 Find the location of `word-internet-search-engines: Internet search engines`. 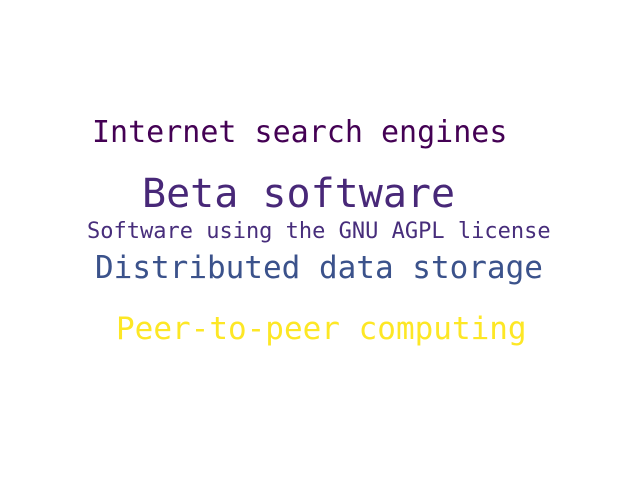

word-internet-search-engines: Internet search engines is located at coordinates (300, 132).